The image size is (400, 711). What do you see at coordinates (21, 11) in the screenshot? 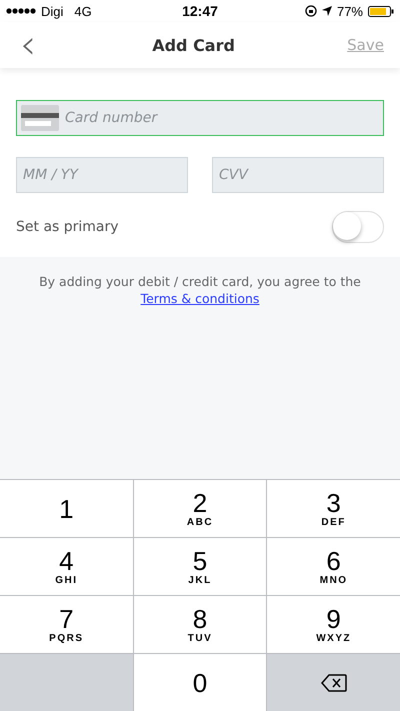
I see `signal-icon` at bounding box center [21, 11].